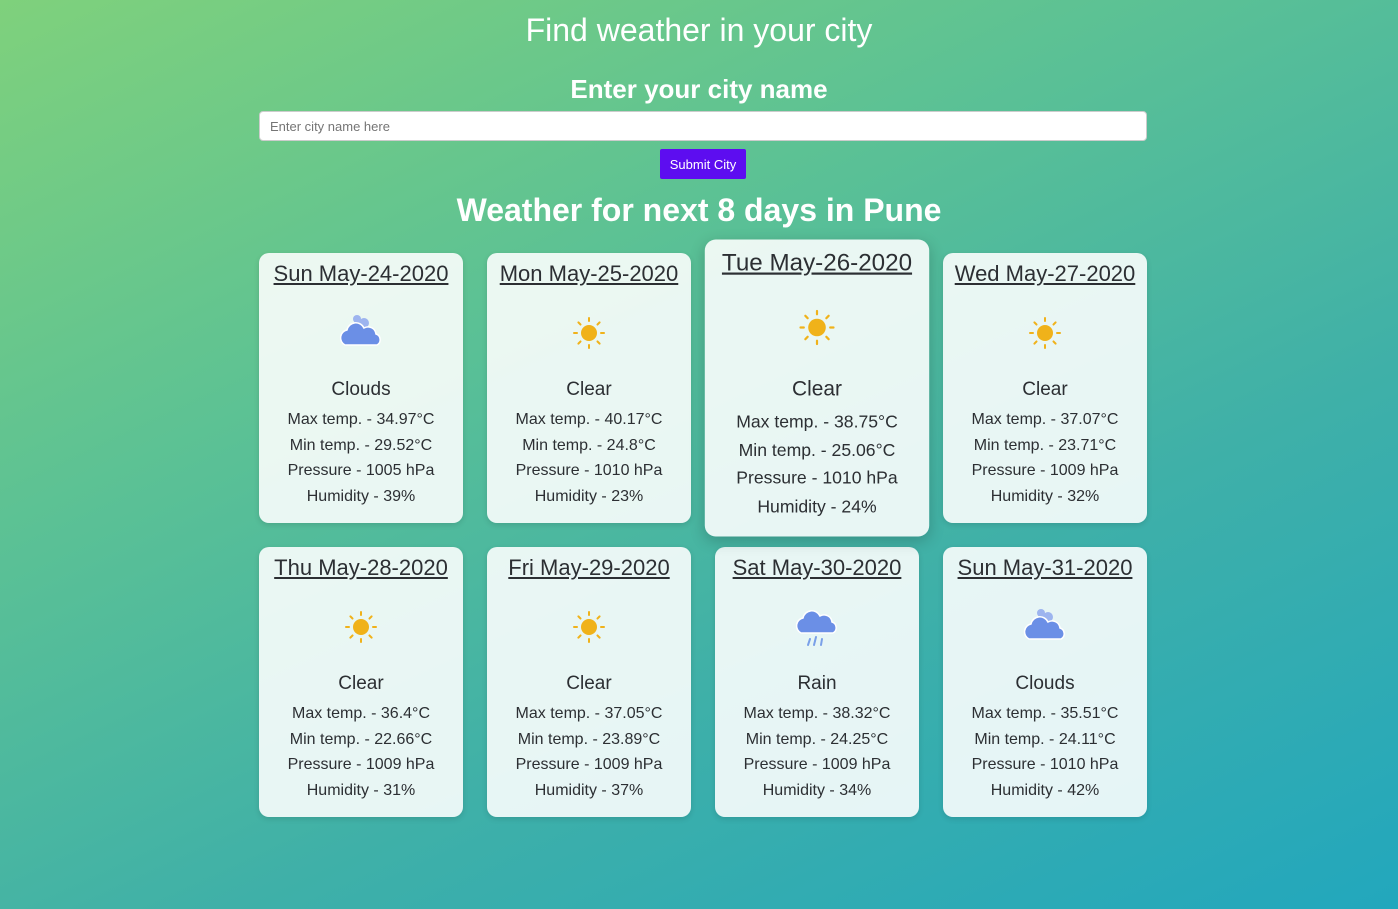 The height and width of the screenshot is (909, 1398). Describe the element at coordinates (361, 568) in the screenshot. I see `forecast-date-link: Thu May-28-2020` at that location.